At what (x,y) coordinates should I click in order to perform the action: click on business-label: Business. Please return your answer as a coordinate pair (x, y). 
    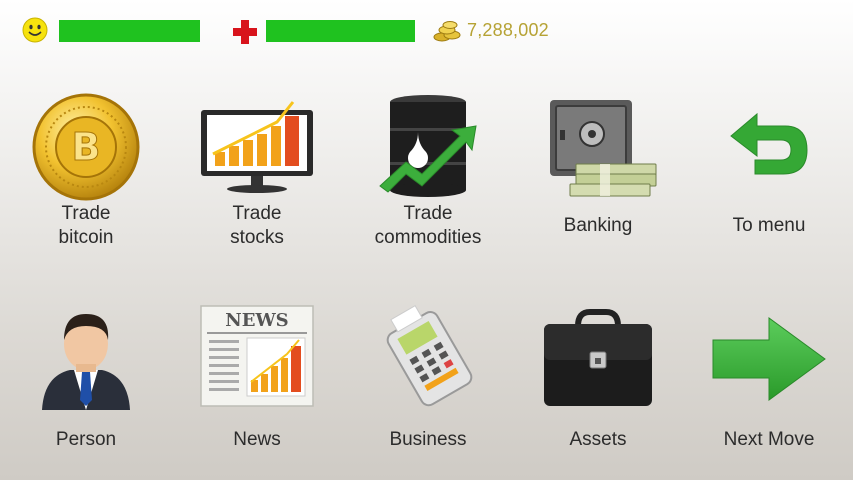
    Looking at the image, I should click on (428, 439).